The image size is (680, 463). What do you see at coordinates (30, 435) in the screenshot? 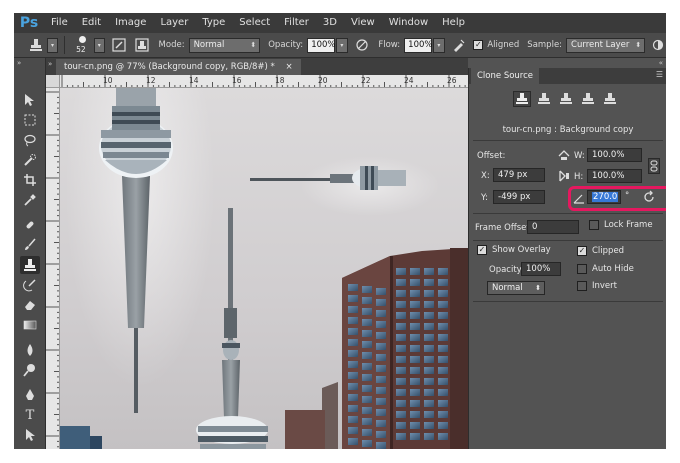
I see `path-select-icon` at bounding box center [30, 435].